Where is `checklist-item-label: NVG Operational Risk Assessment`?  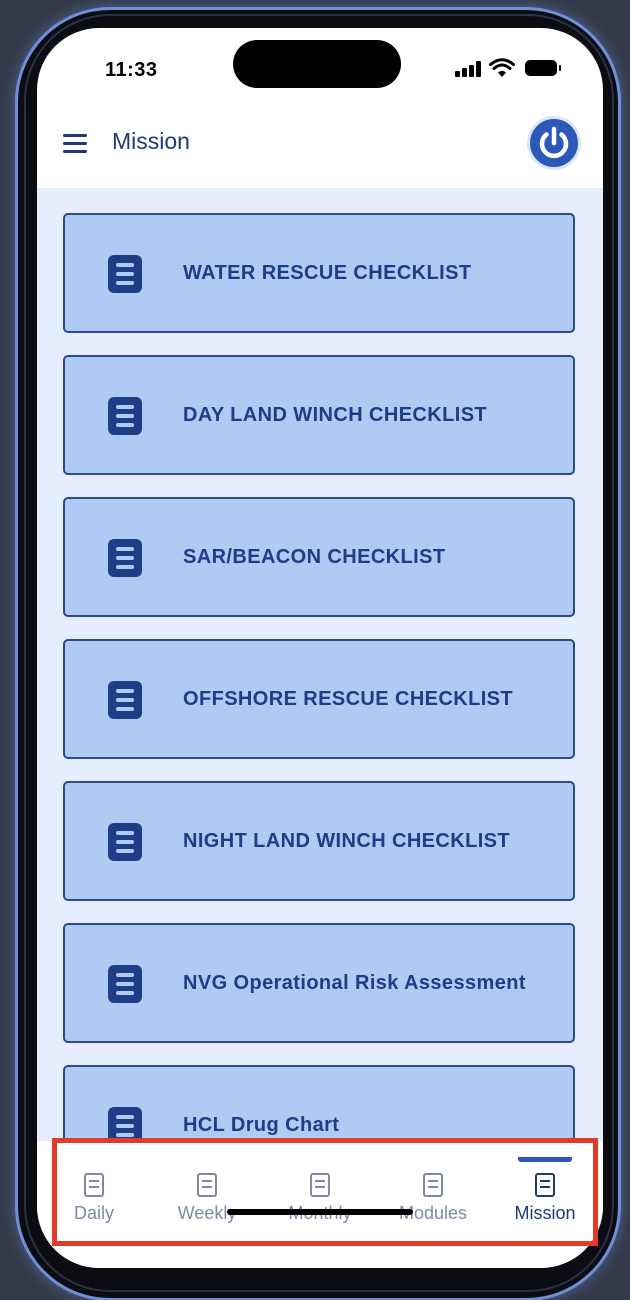 checklist-item-label: NVG Operational Risk Assessment is located at coordinates (354, 983).